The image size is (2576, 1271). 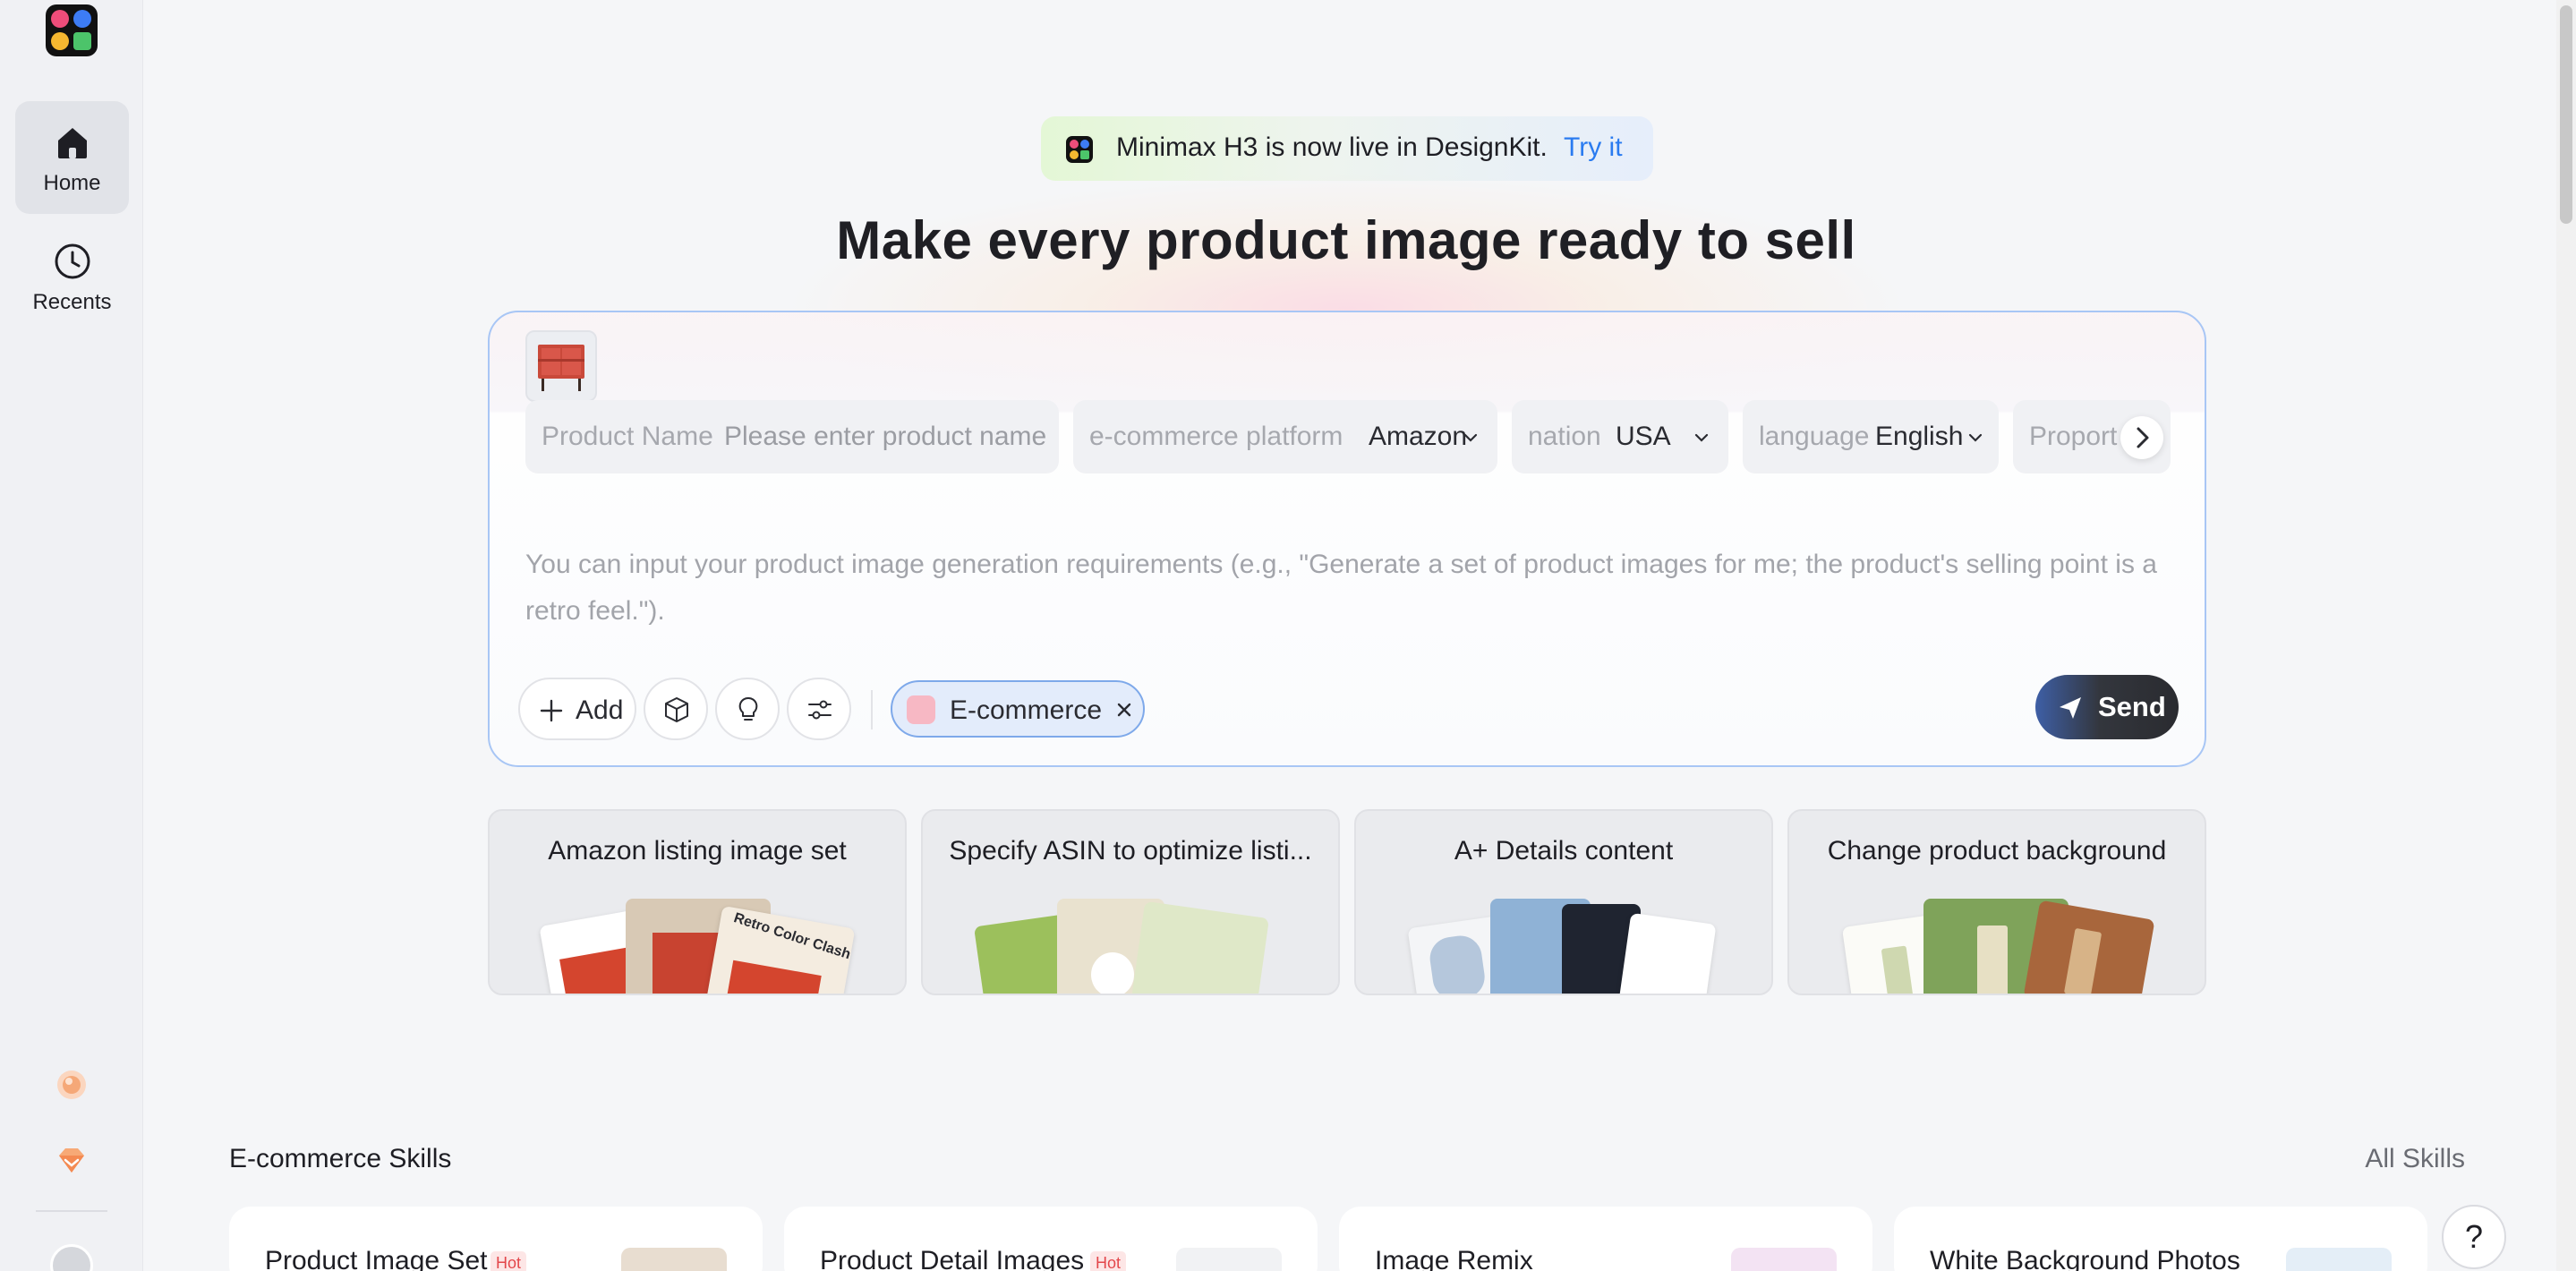 I want to click on send-button: Send, so click(x=2107, y=707).